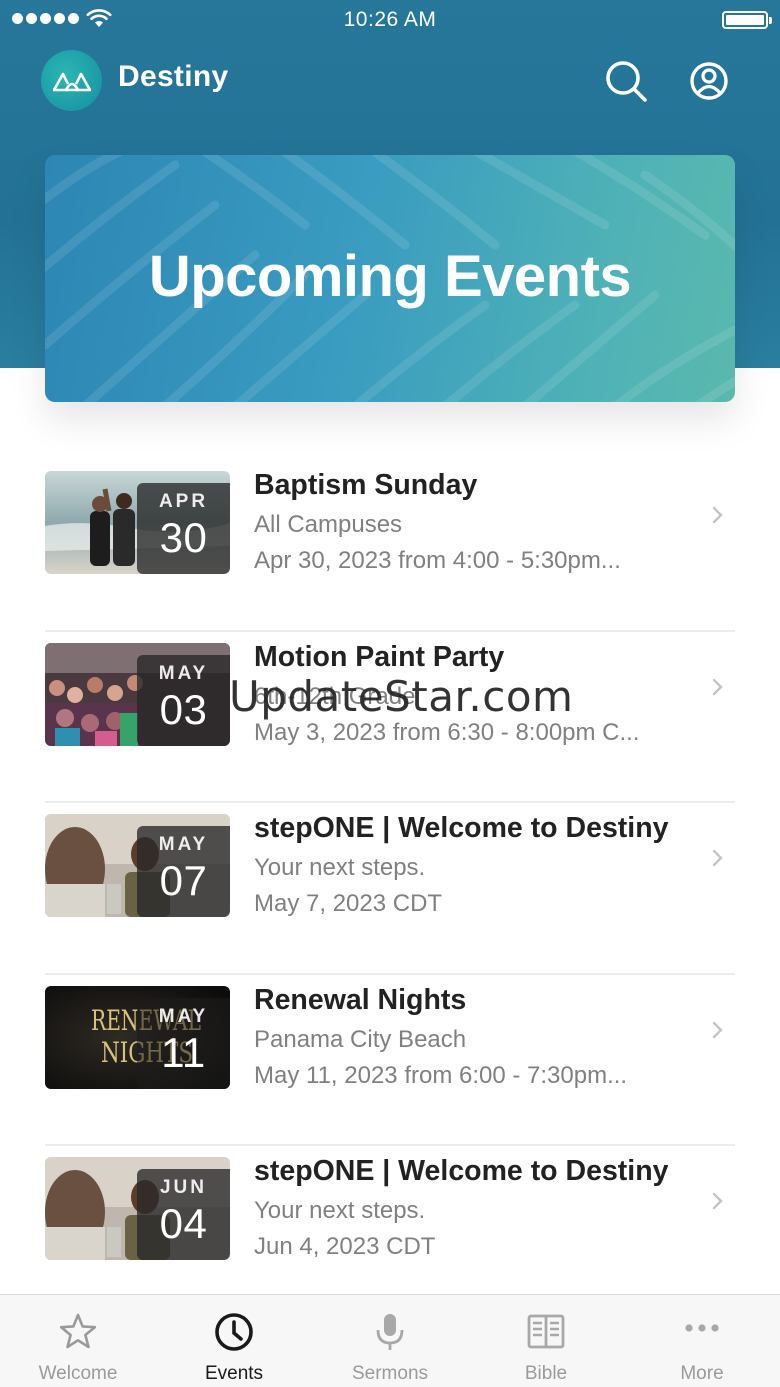 Image resolution: width=780 pixels, height=1387 pixels. Describe the element at coordinates (183, 537) in the screenshot. I see `event-day: 30` at that location.